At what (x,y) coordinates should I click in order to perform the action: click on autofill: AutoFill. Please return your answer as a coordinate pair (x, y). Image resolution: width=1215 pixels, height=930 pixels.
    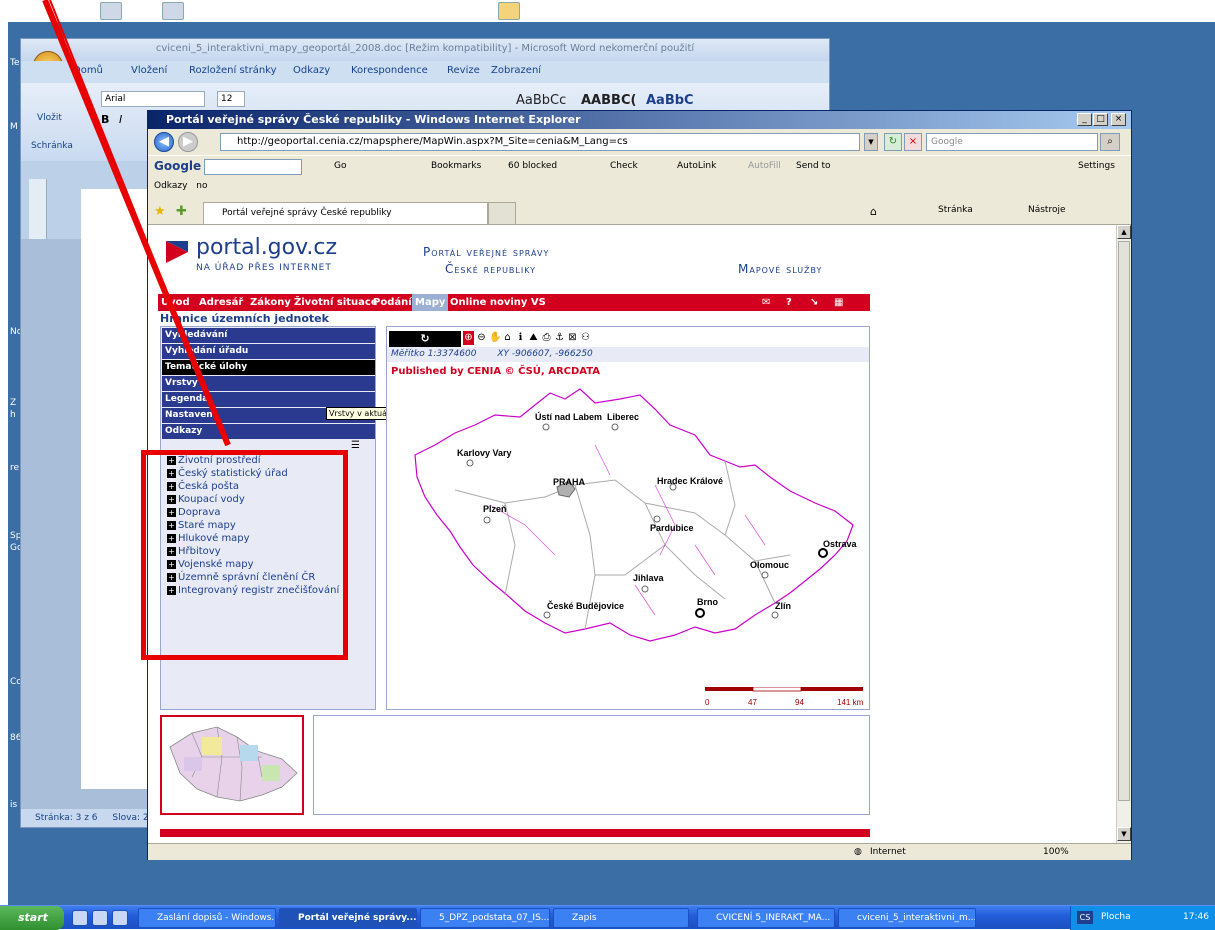
    Looking at the image, I should click on (764, 166).